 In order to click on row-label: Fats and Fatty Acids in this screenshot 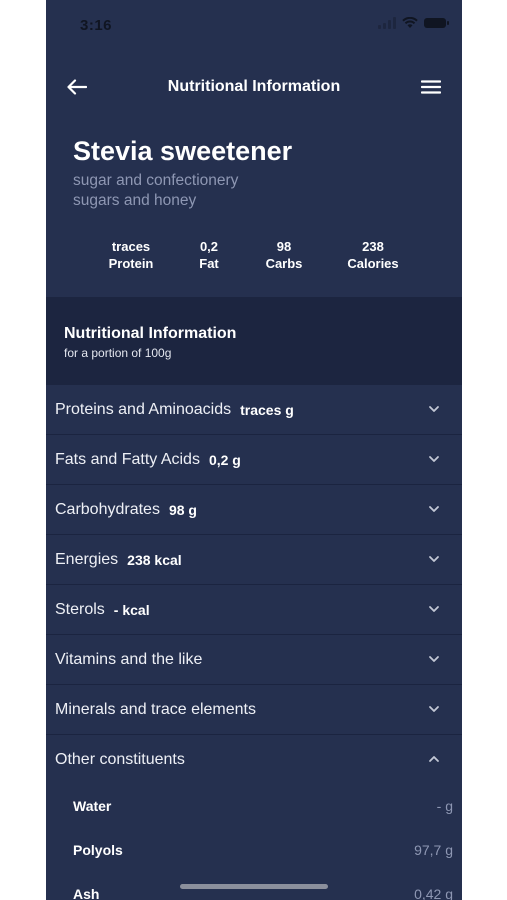, I will do `click(127, 459)`.